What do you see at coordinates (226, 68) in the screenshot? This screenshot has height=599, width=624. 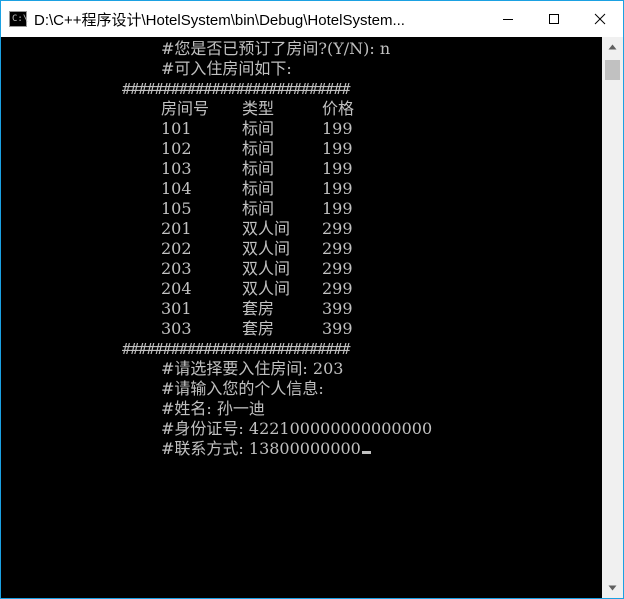 I see `available-rooms-title: #可入住房间如下:` at bounding box center [226, 68].